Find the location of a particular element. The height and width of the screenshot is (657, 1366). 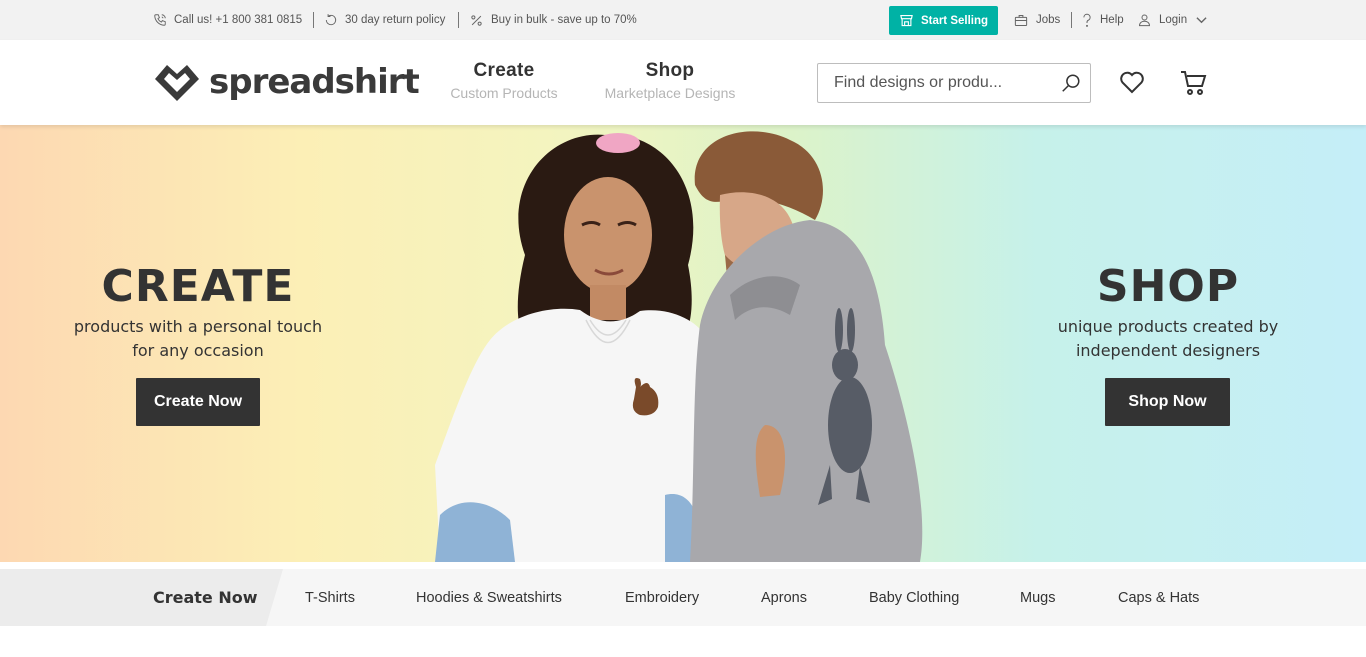

category-mugs: Mugs is located at coordinates (1037, 597).